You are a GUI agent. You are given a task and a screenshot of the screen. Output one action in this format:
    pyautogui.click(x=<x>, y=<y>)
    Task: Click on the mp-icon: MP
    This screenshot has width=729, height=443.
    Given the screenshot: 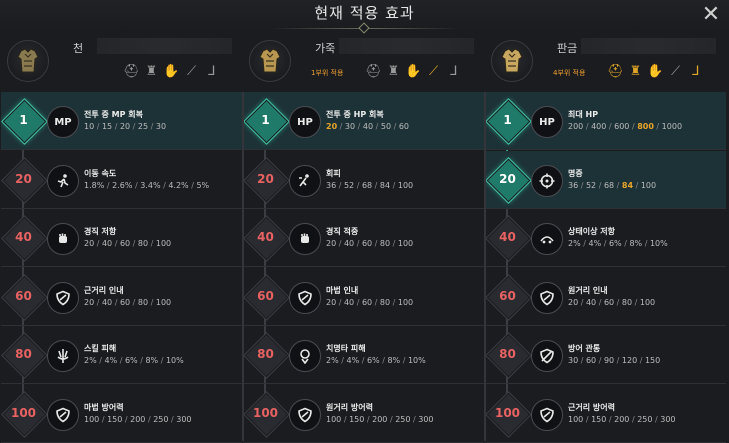 What is the action you would take?
    pyautogui.click(x=63, y=122)
    